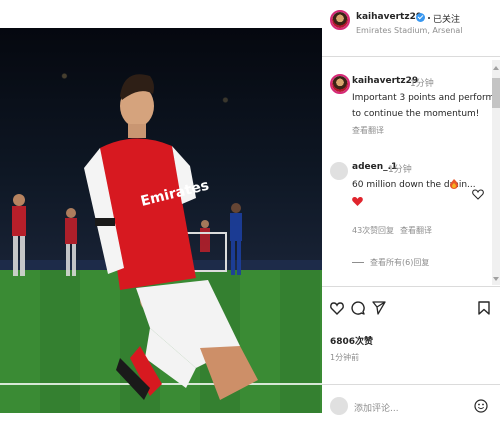 The image size is (500, 440). Describe the element at coordinates (365, 230) in the screenshot. I see `comment-like-count: 43次赞` at that location.